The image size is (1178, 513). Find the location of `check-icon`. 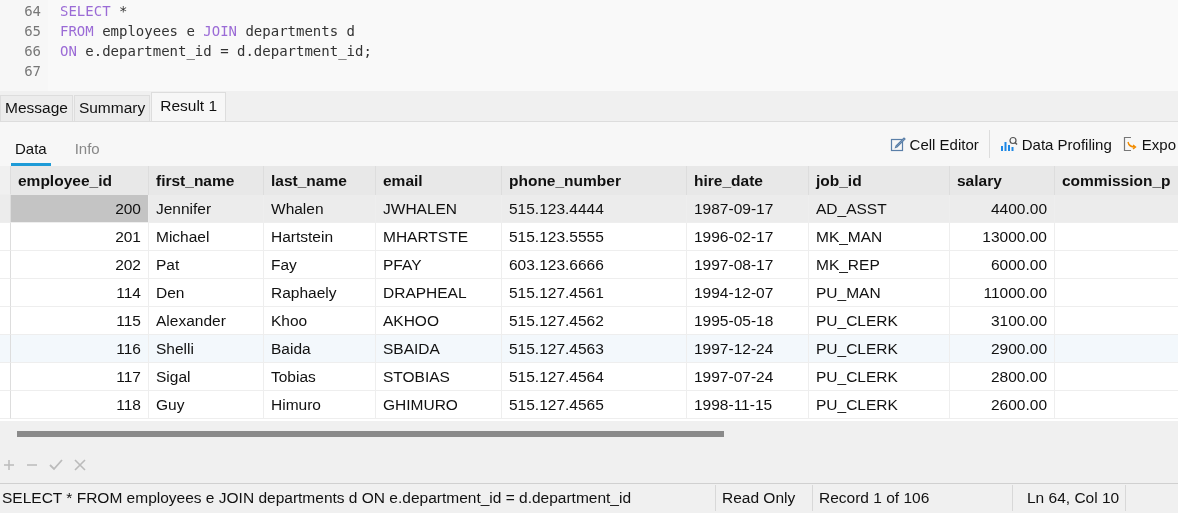

check-icon is located at coordinates (56, 465).